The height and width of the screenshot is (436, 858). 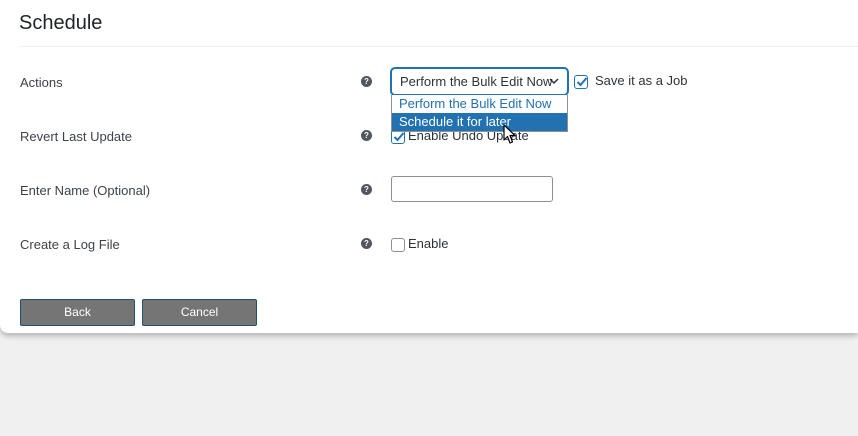 What do you see at coordinates (41, 82) in the screenshot?
I see `actions-label: Actions` at bounding box center [41, 82].